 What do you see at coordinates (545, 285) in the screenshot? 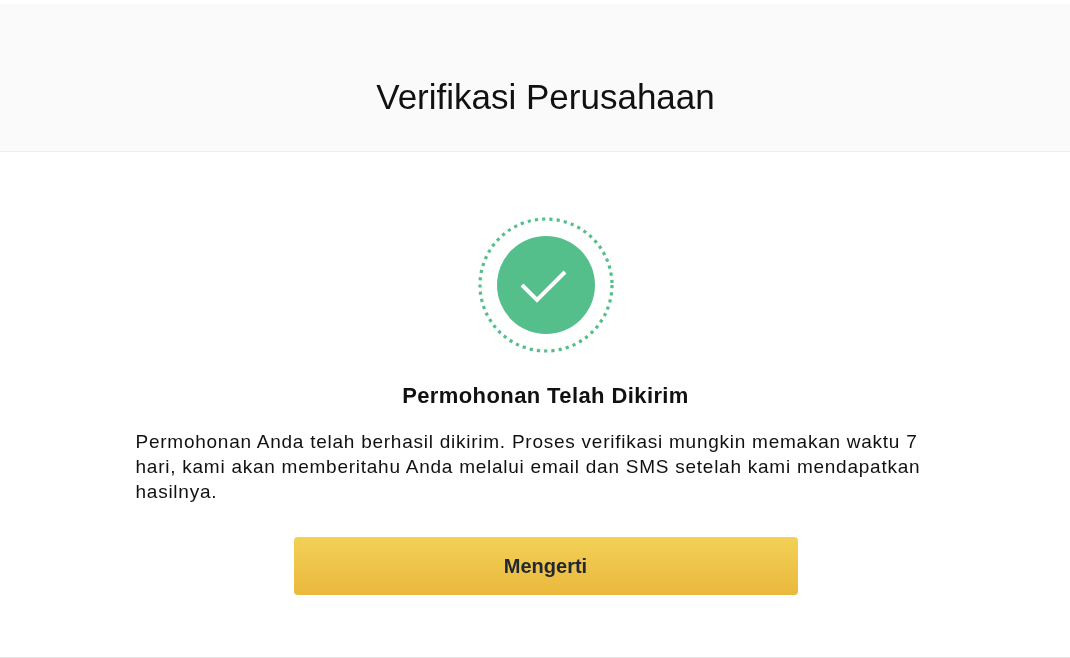
I see `success-check-icon` at bounding box center [545, 285].